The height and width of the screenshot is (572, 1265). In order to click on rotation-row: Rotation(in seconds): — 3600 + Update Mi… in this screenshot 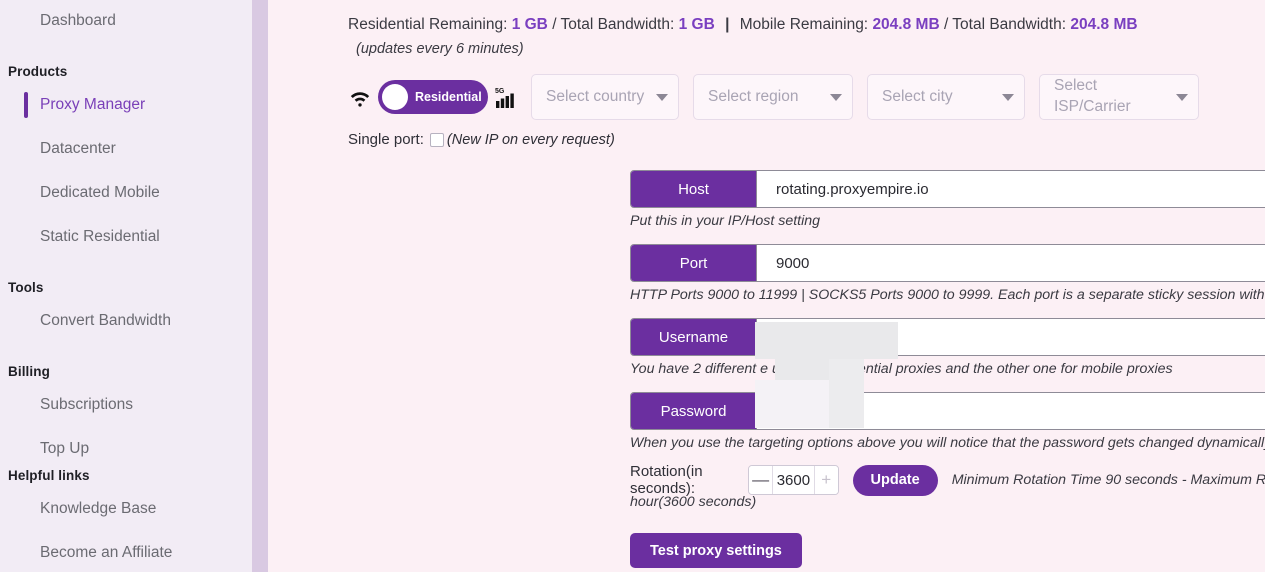, I will do `click(947, 480)`.